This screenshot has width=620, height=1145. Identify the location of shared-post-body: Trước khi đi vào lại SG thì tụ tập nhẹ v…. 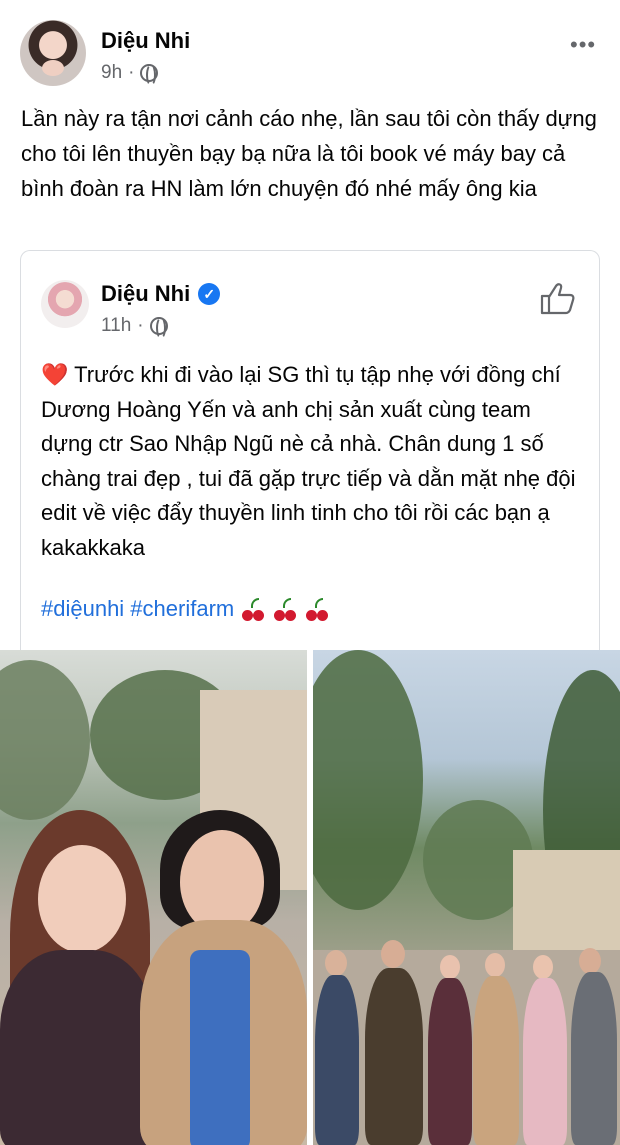
(308, 461).